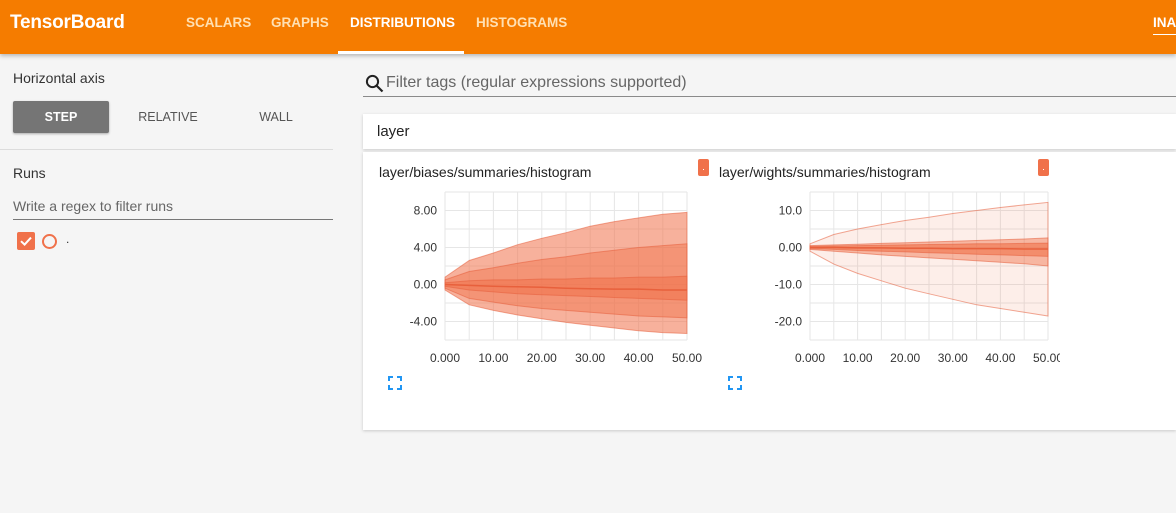  I want to click on search-icon, so click(374, 83).